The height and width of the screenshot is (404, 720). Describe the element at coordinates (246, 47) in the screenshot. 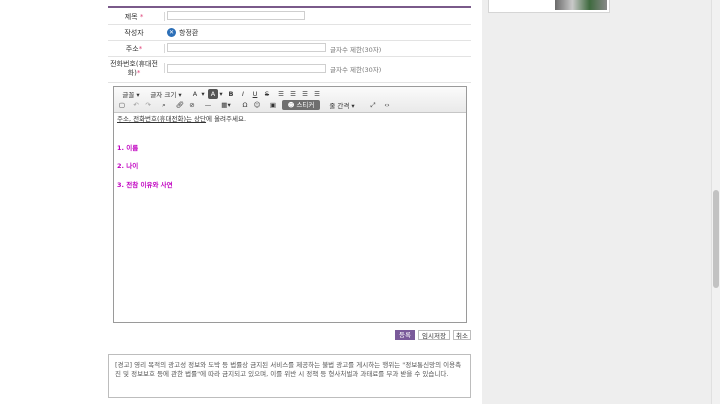

I see `address-input` at that location.